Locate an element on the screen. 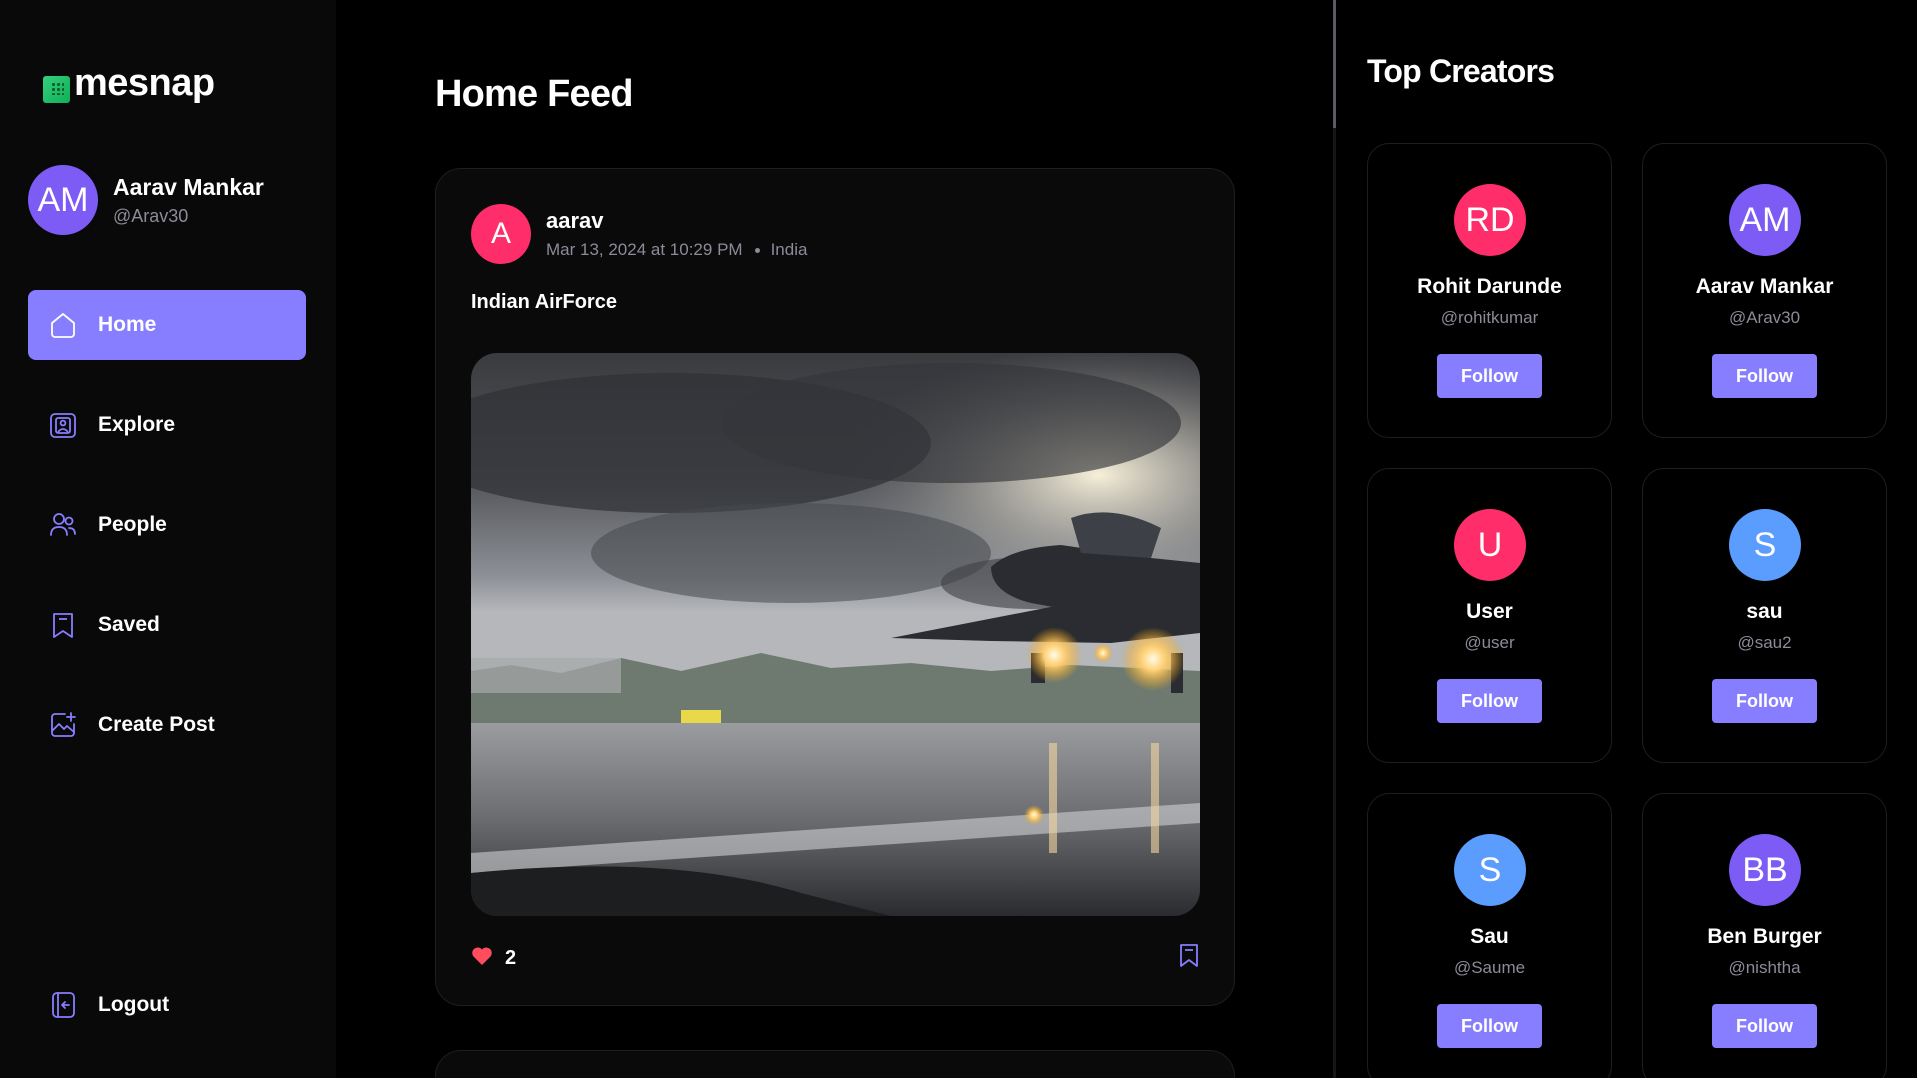 The width and height of the screenshot is (1917, 1078). post-caption: Indian AirForce is located at coordinates (544, 302).